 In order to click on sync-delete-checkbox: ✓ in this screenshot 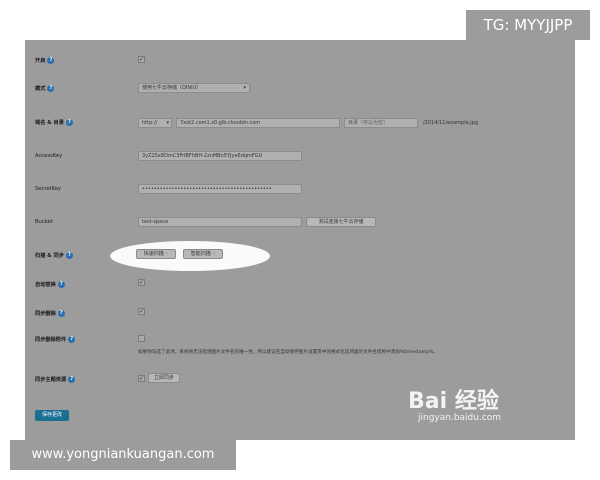, I will do `click(141, 311)`.